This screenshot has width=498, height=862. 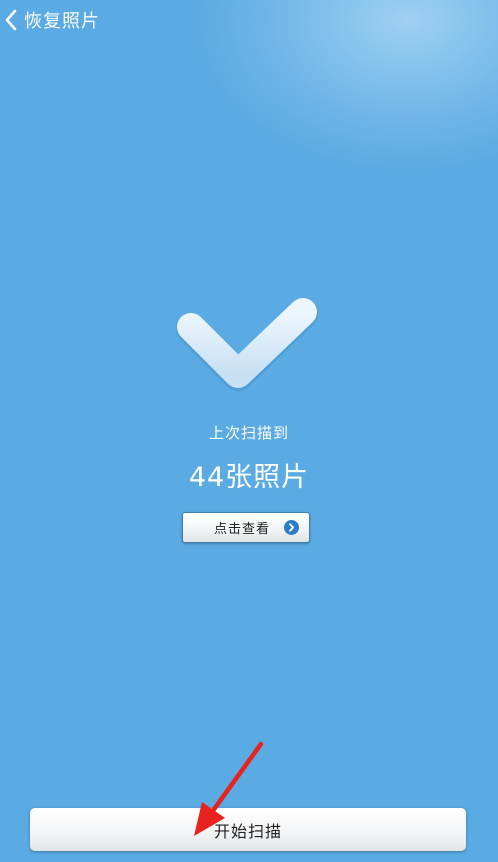 I want to click on view-photos-button: 点击查看, so click(x=246, y=527).